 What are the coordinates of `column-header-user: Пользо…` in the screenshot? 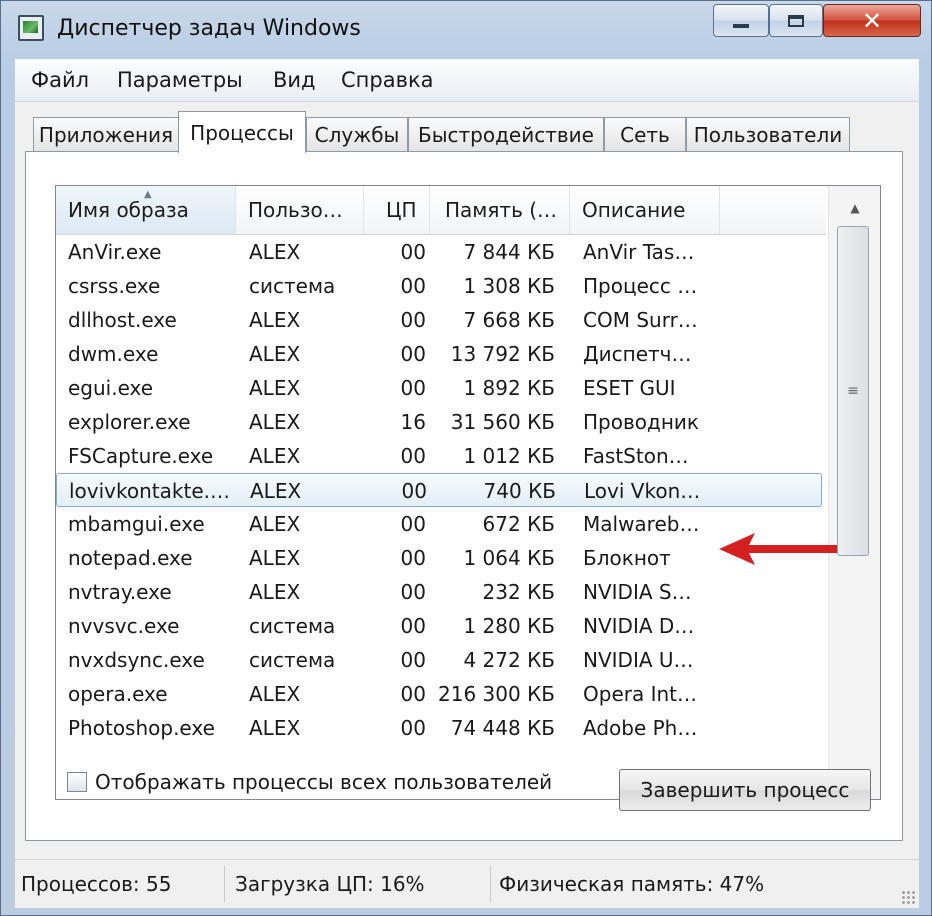 It's located at (300, 210).